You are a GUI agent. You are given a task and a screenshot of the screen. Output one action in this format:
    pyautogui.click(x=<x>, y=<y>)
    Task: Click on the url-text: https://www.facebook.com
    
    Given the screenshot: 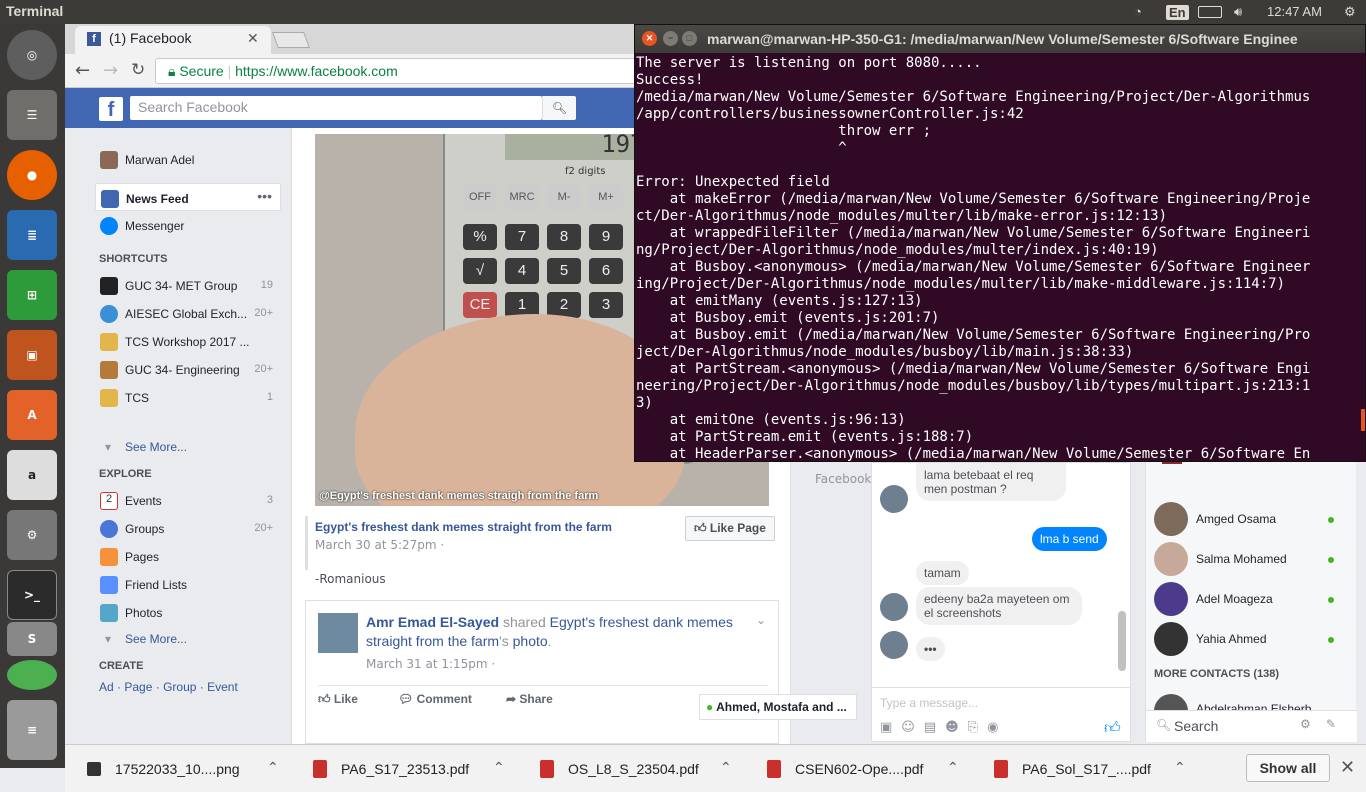 What is the action you would take?
    pyautogui.click(x=316, y=71)
    